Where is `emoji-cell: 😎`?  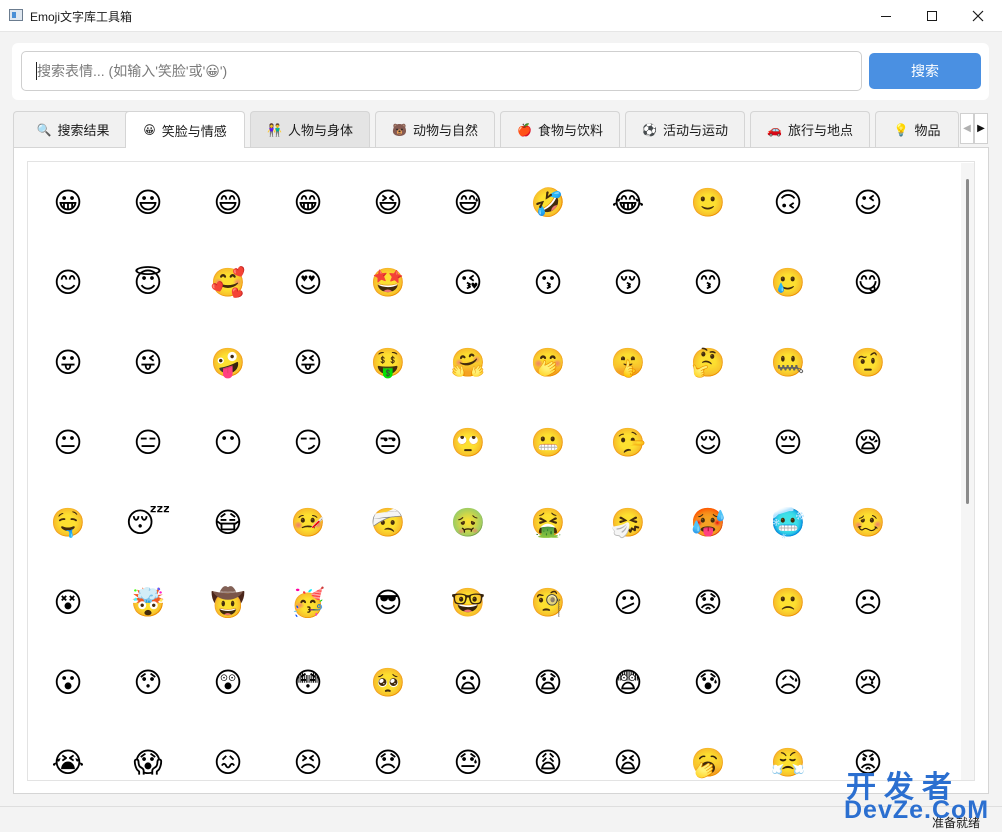 emoji-cell: 😎 is located at coordinates (388, 603).